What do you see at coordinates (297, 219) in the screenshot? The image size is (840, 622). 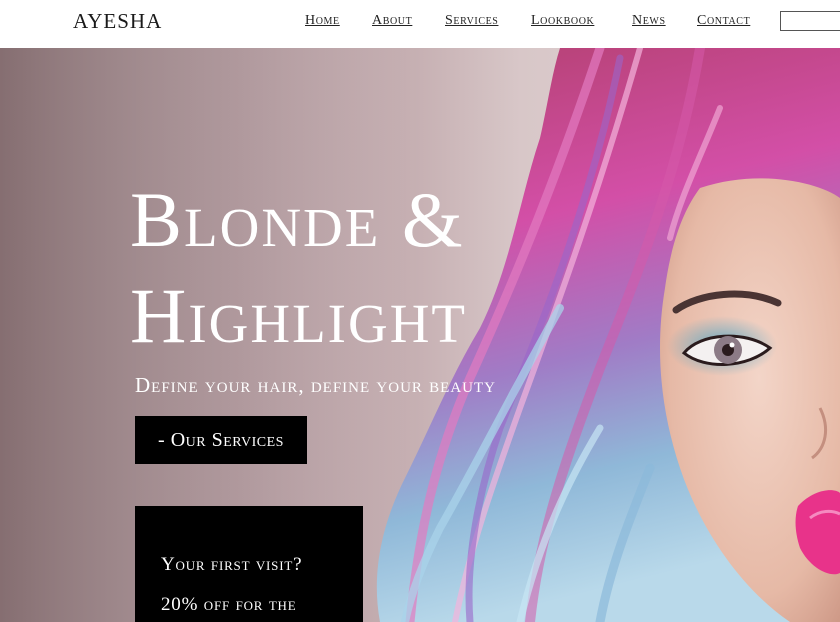 I see `headline-line-1: Blonde &` at bounding box center [297, 219].